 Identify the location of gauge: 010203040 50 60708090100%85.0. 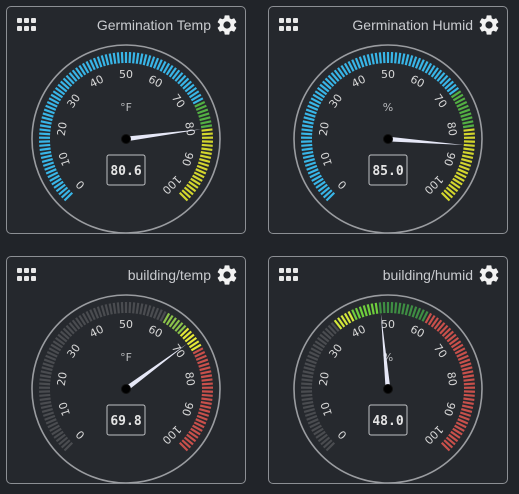
(388, 138).